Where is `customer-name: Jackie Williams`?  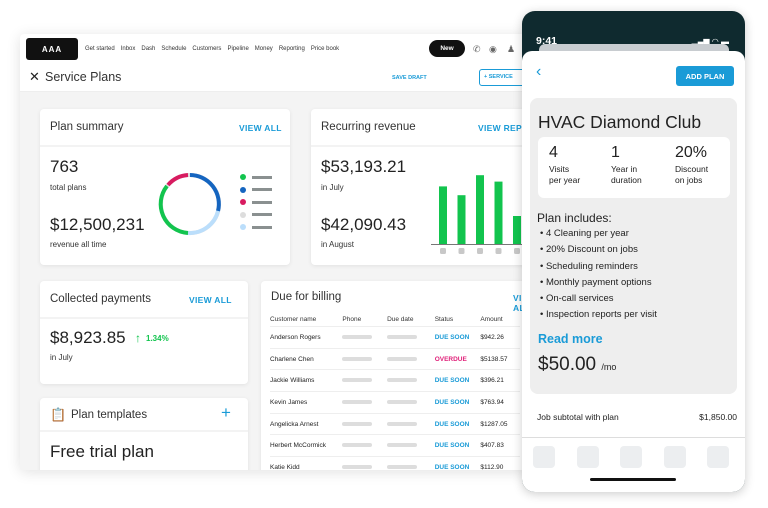 customer-name: Jackie Williams is located at coordinates (292, 381).